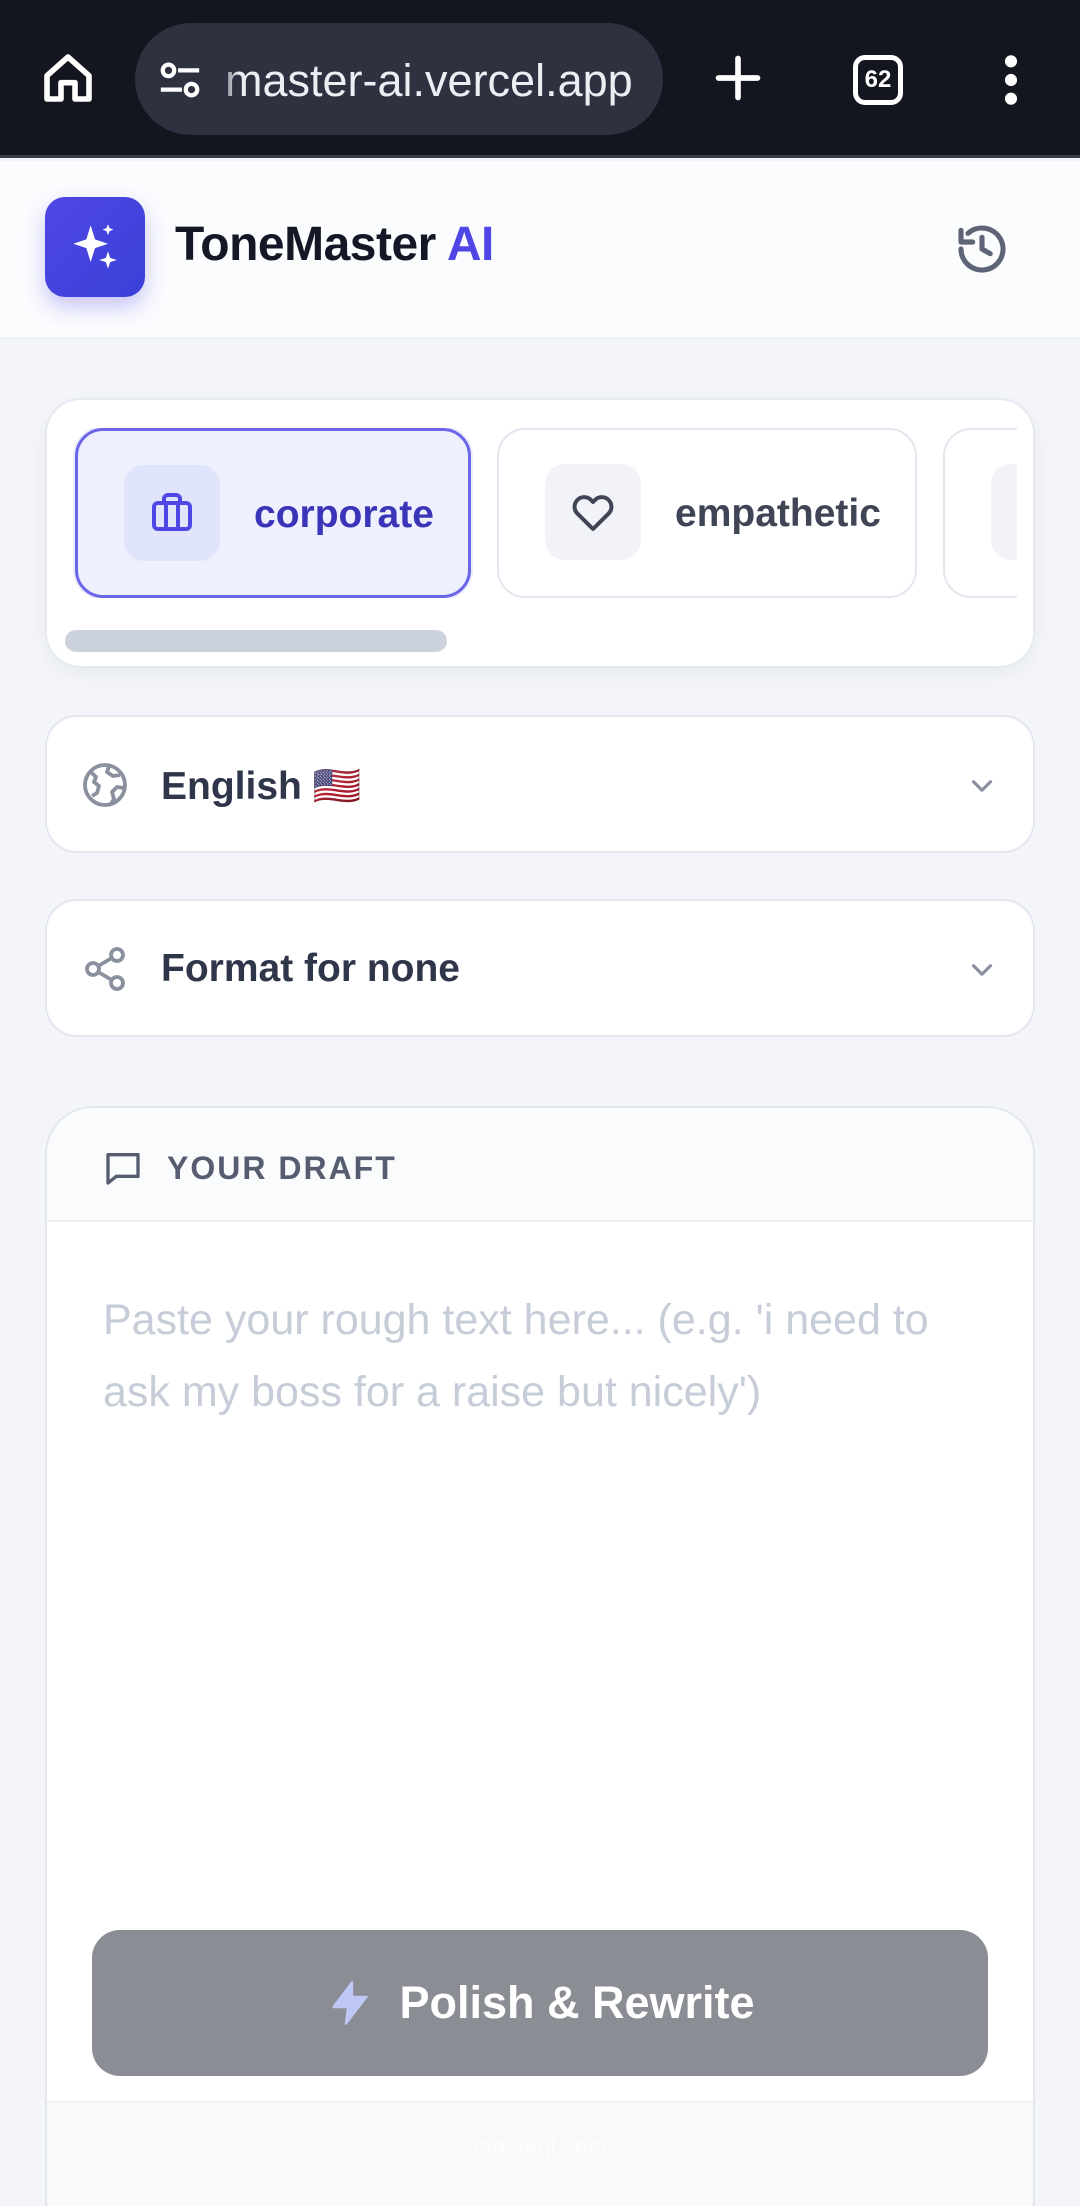  Describe the element at coordinates (577, 2002) in the screenshot. I see `polish-rewrite-label: Polish & Rewrite` at that location.